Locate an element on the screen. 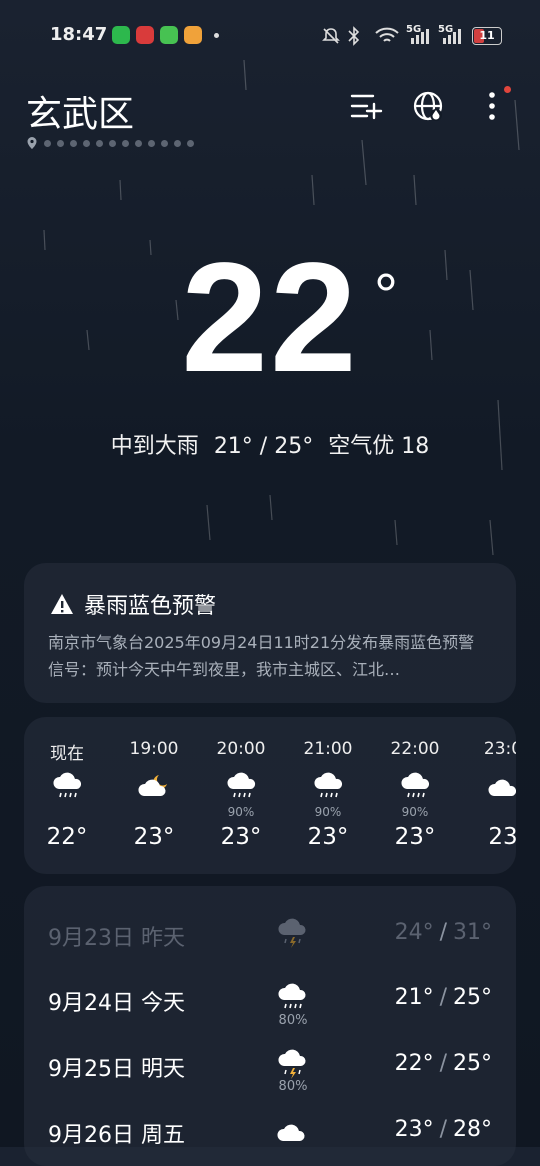  day-date: 9月23日 昨天 is located at coordinates (116, 938).